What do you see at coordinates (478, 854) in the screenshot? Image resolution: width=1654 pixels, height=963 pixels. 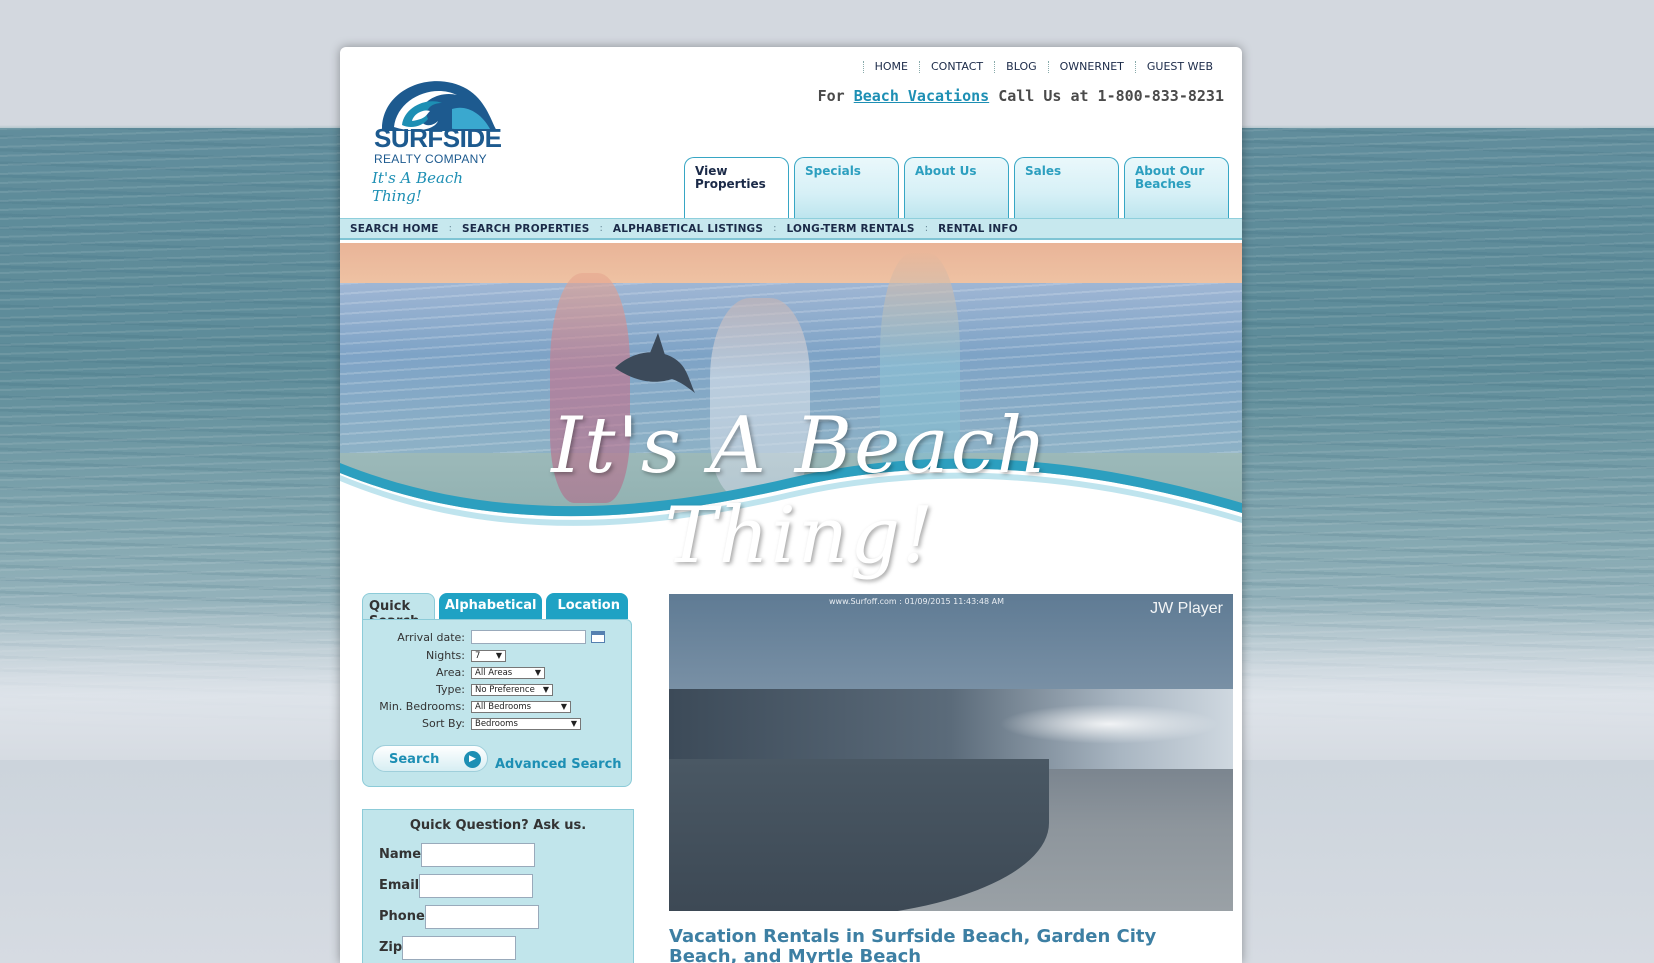 I see `name-field` at bounding box center [478, 854].